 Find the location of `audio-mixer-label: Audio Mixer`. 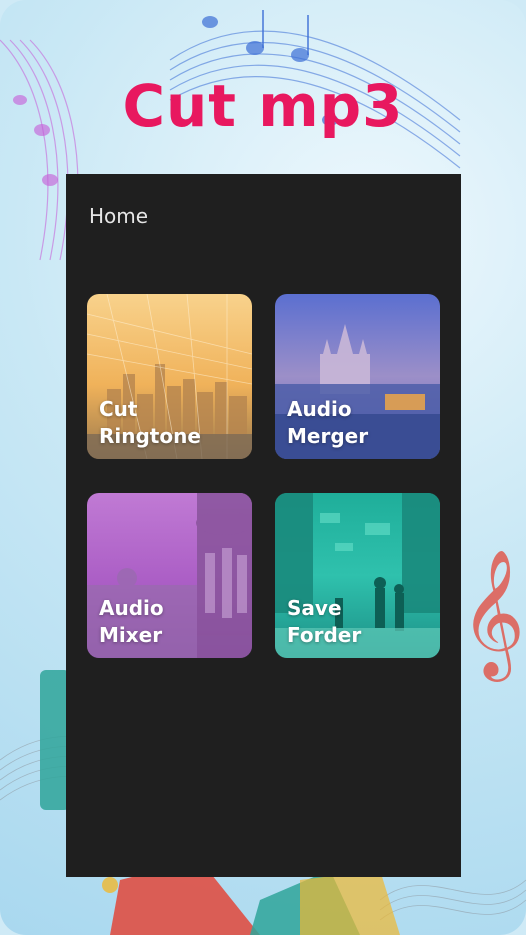

audio-mixer-label: Audio Mixer is located at coordinates (131, 621).